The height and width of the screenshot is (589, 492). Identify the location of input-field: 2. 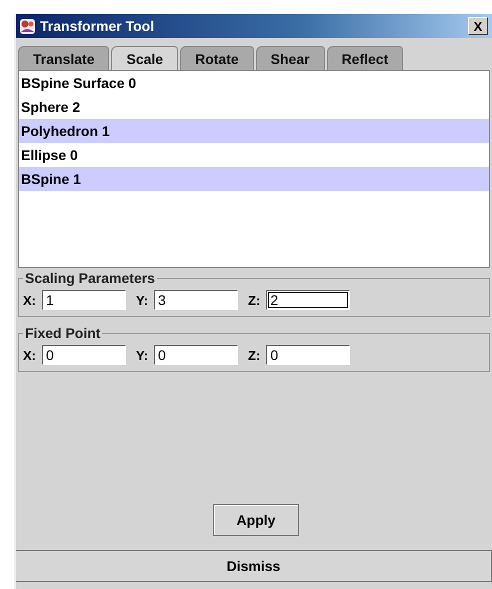
(308, 300).